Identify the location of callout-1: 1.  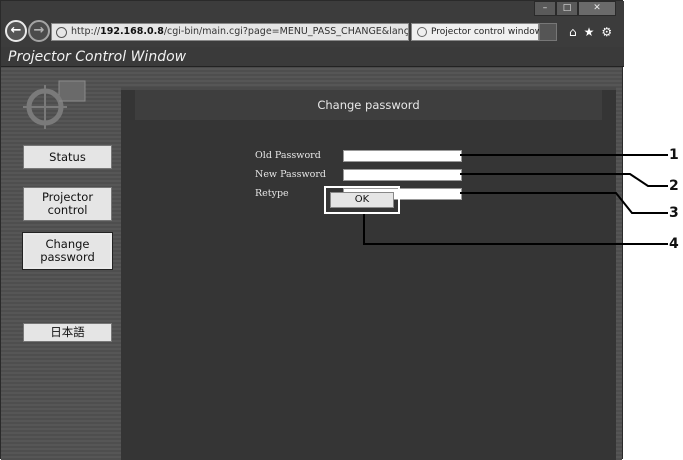
(676, 155).